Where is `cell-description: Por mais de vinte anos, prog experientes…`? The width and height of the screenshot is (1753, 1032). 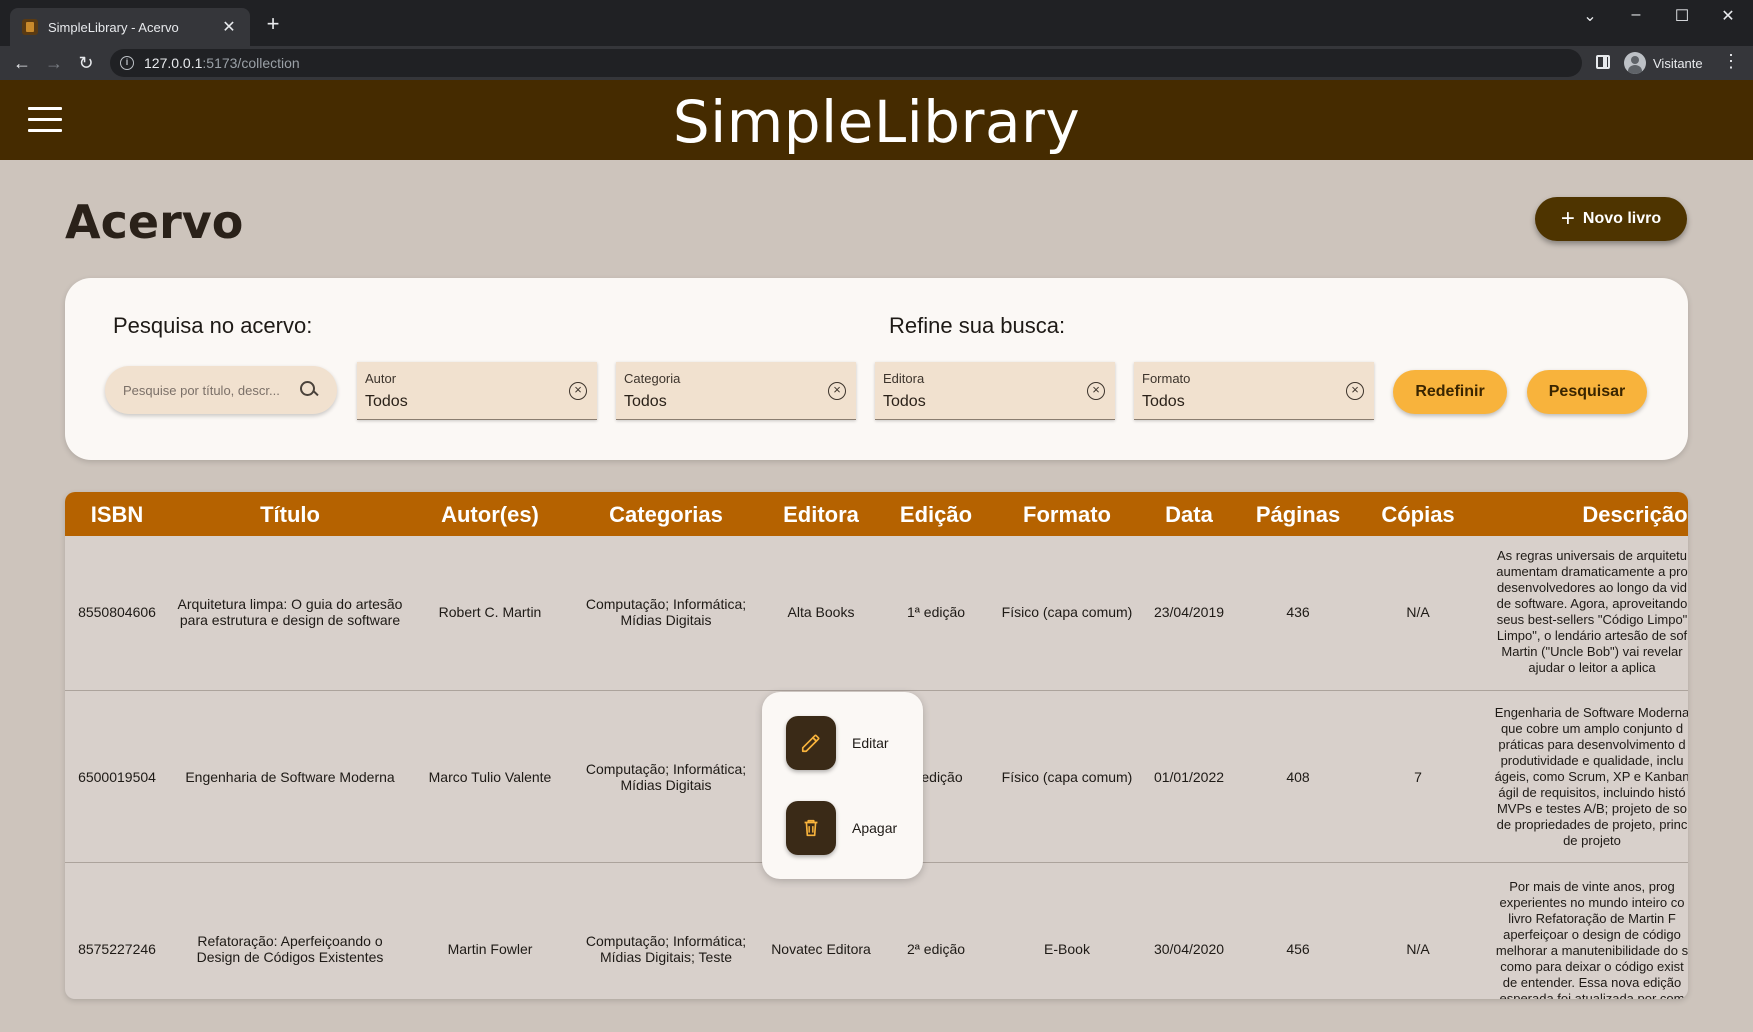
cell-description: Por mais de vinte anos, prog experientes… is located at coordinates (1585, 939).